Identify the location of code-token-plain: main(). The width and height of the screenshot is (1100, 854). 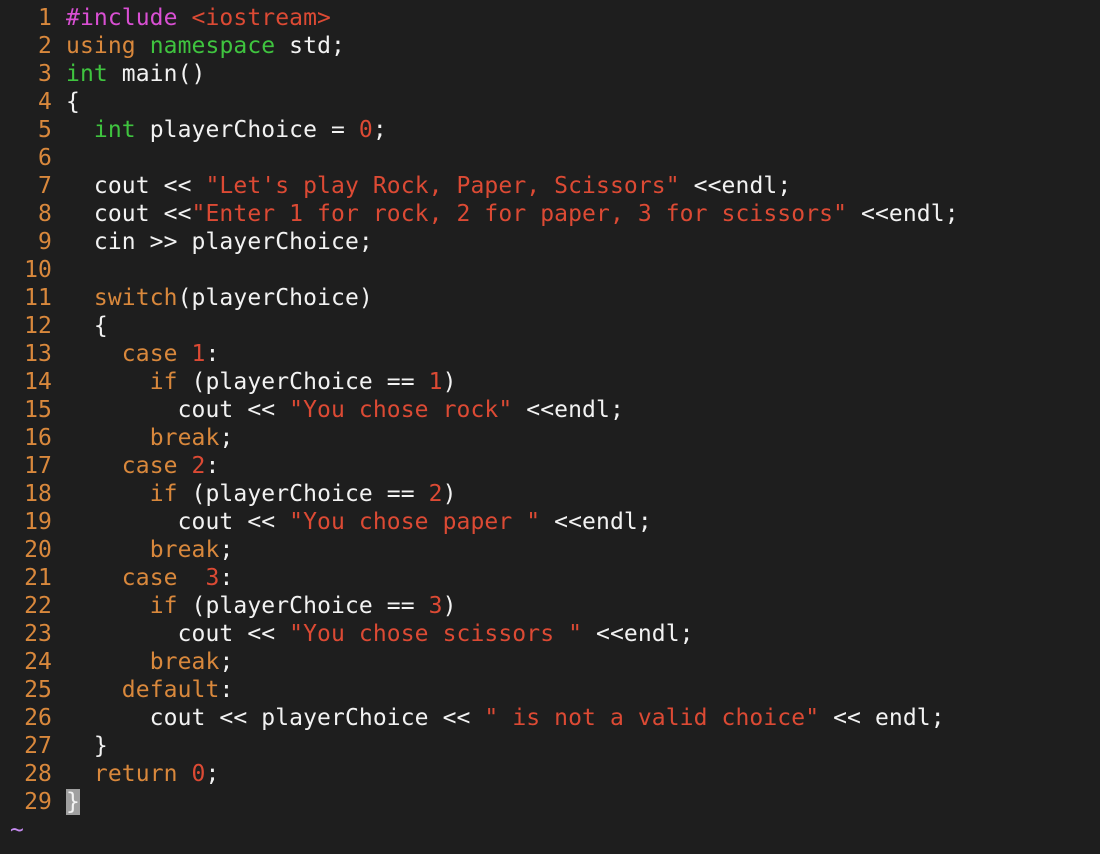
(156, 74).